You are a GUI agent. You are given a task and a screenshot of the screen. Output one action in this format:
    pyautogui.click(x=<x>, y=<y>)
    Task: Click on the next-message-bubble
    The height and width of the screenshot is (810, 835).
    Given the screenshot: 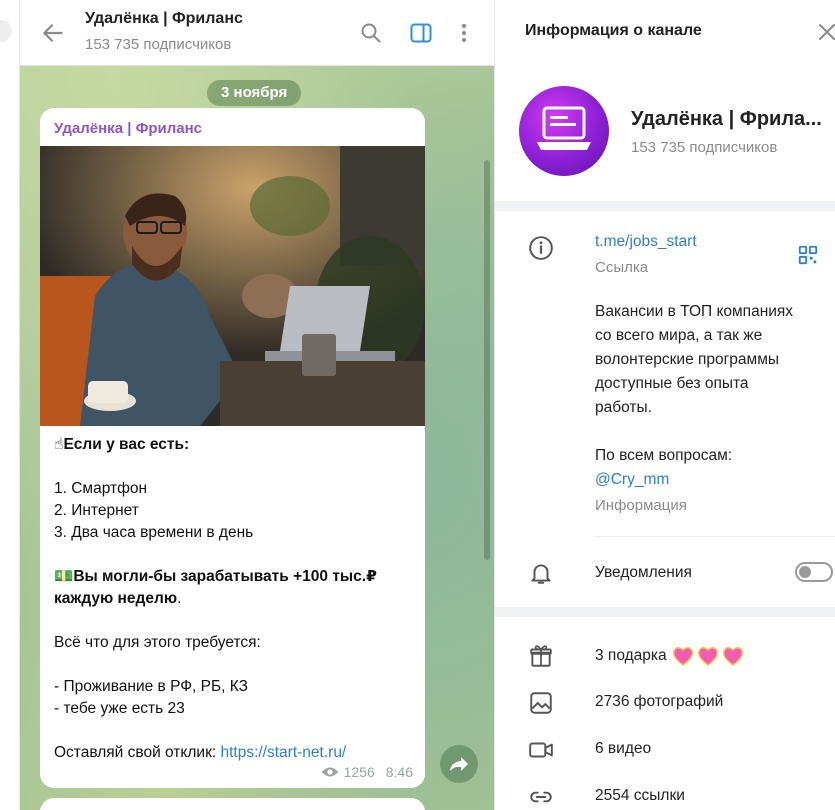 What is the action you would take?
    pyautogui.click(x=232, y=804)
    